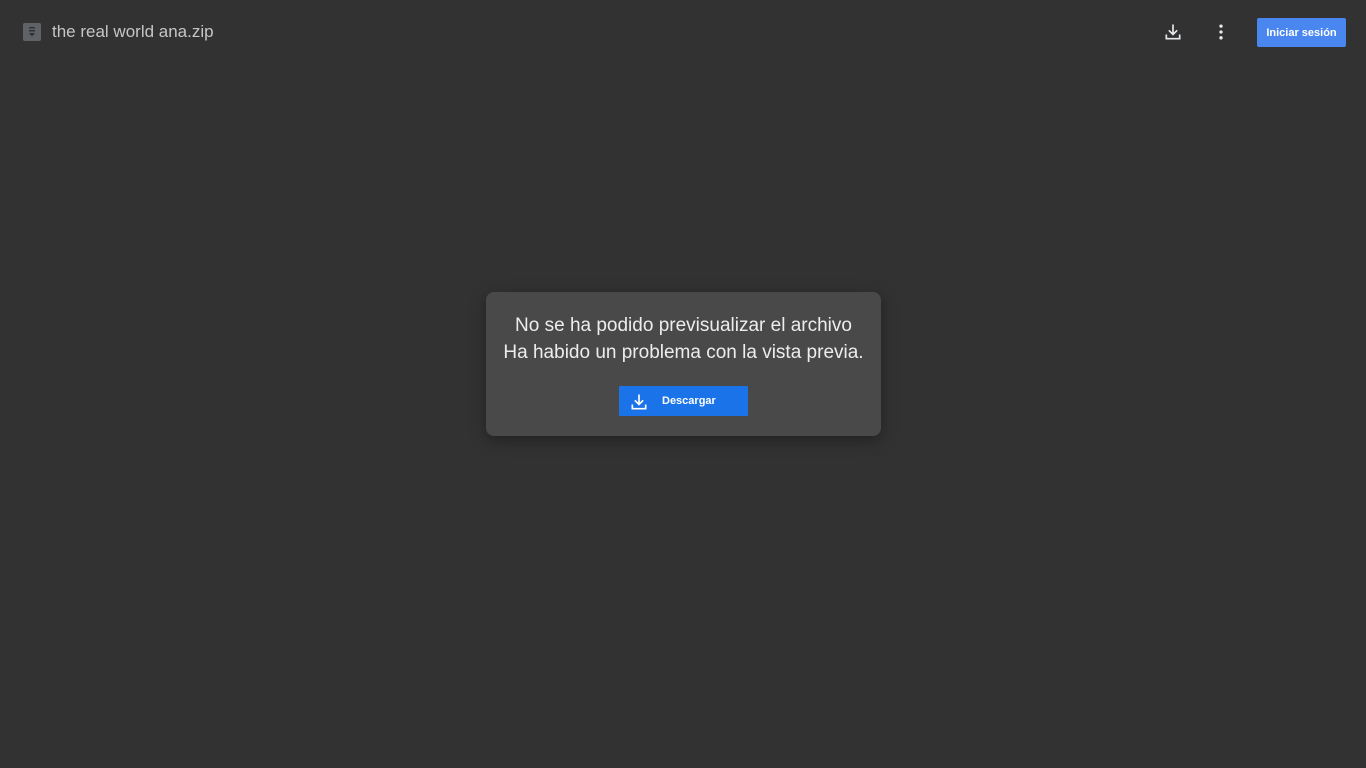 The image size is (1366, 768). I want to click on descargar-button: Descargar, so click(683, 401).